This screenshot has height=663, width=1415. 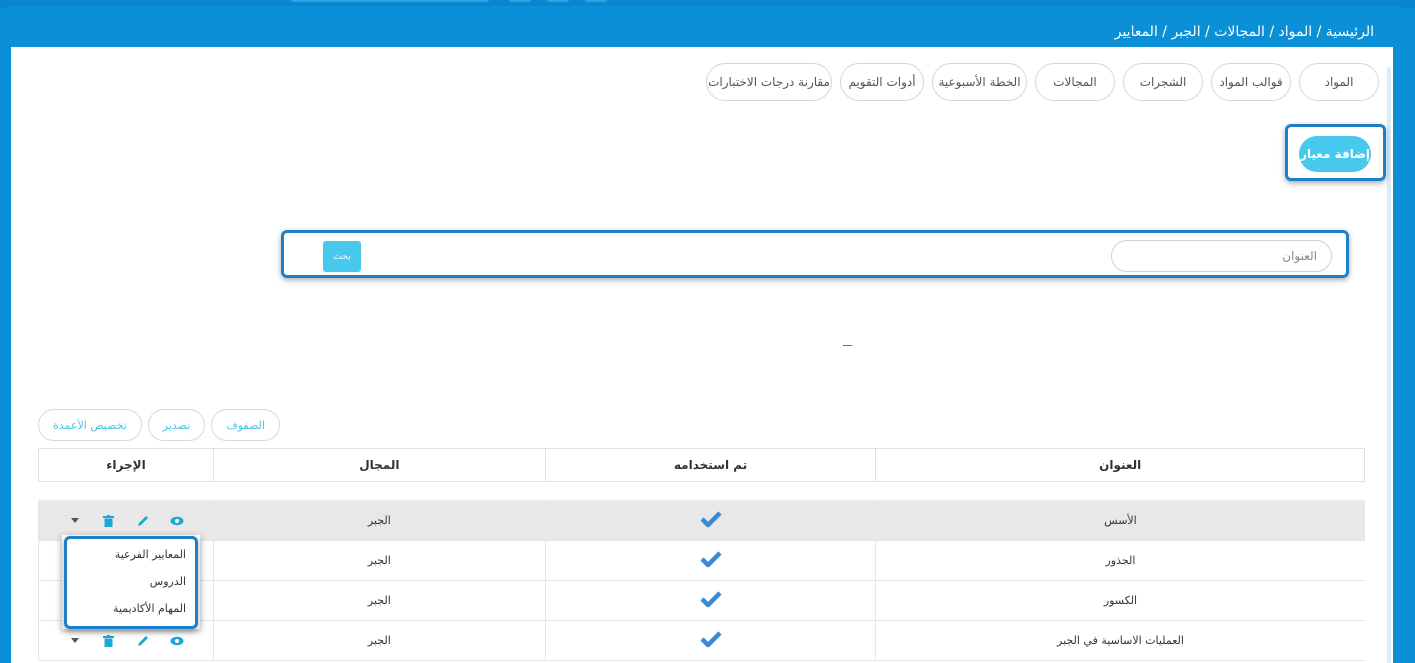 What do you see at coordinates (1075, 82) in the screenshot?
I see `tab-domains: المجالات` at bounding box center [1075, 82].